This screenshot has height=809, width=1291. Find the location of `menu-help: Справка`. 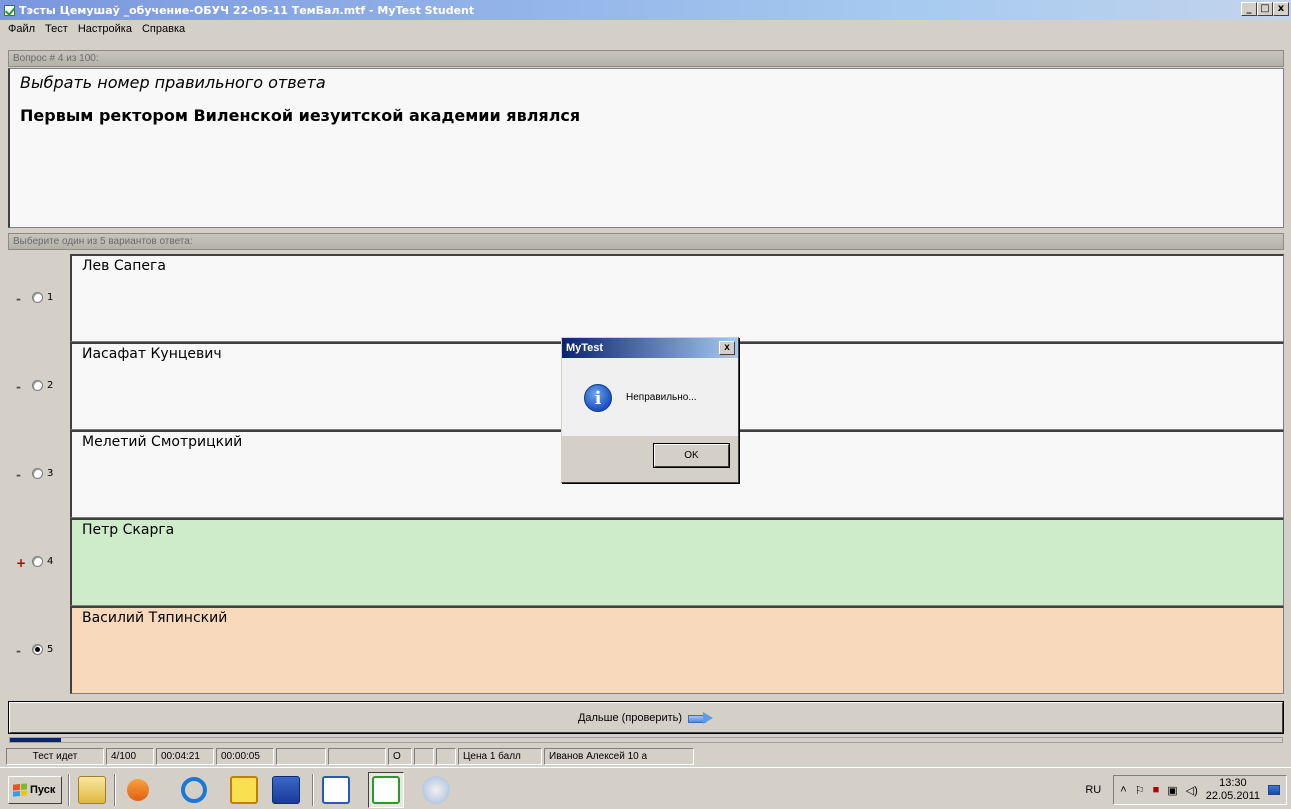

menu-help: Справка is located at coordinates (163, 29).